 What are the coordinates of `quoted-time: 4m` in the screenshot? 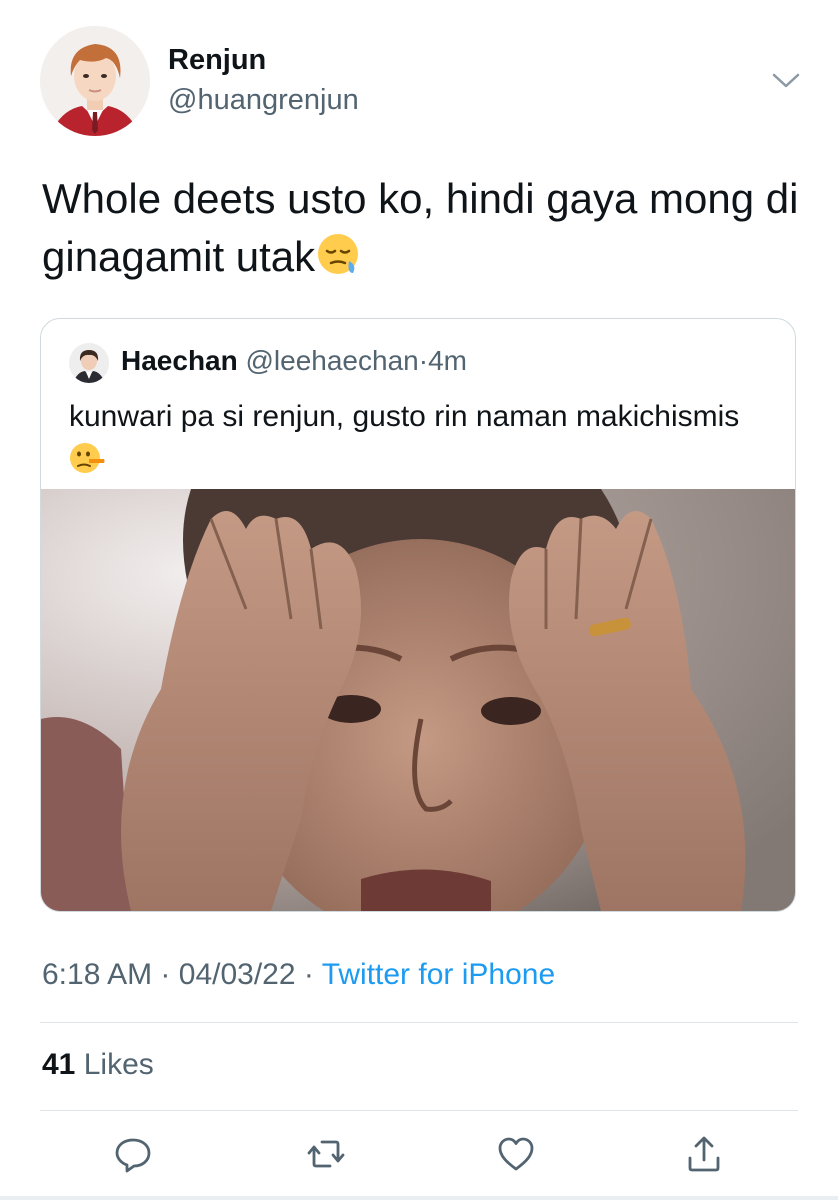 It's located at (447, 360).